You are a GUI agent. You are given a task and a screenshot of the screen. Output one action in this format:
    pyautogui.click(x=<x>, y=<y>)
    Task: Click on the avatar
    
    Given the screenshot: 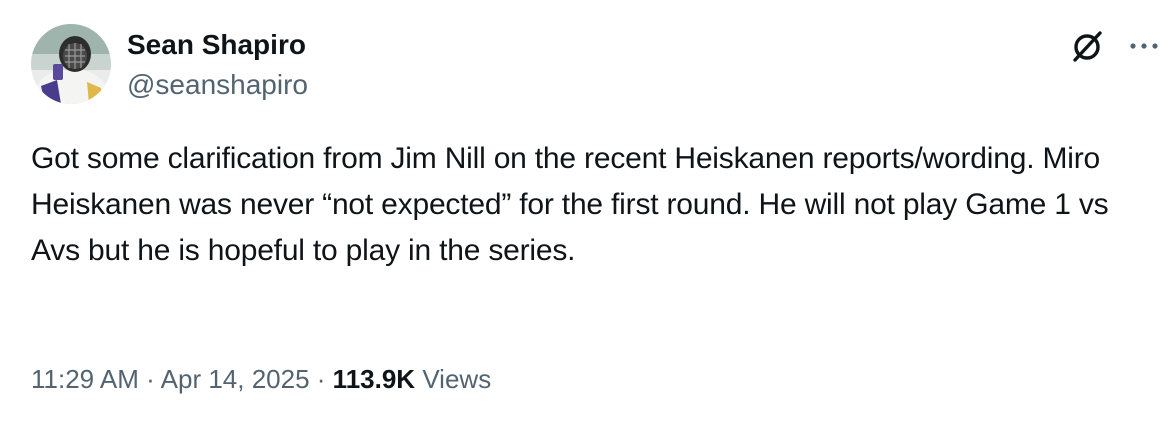 What is the action you would take?
    pyautogui.click(x=71, y=64)
    